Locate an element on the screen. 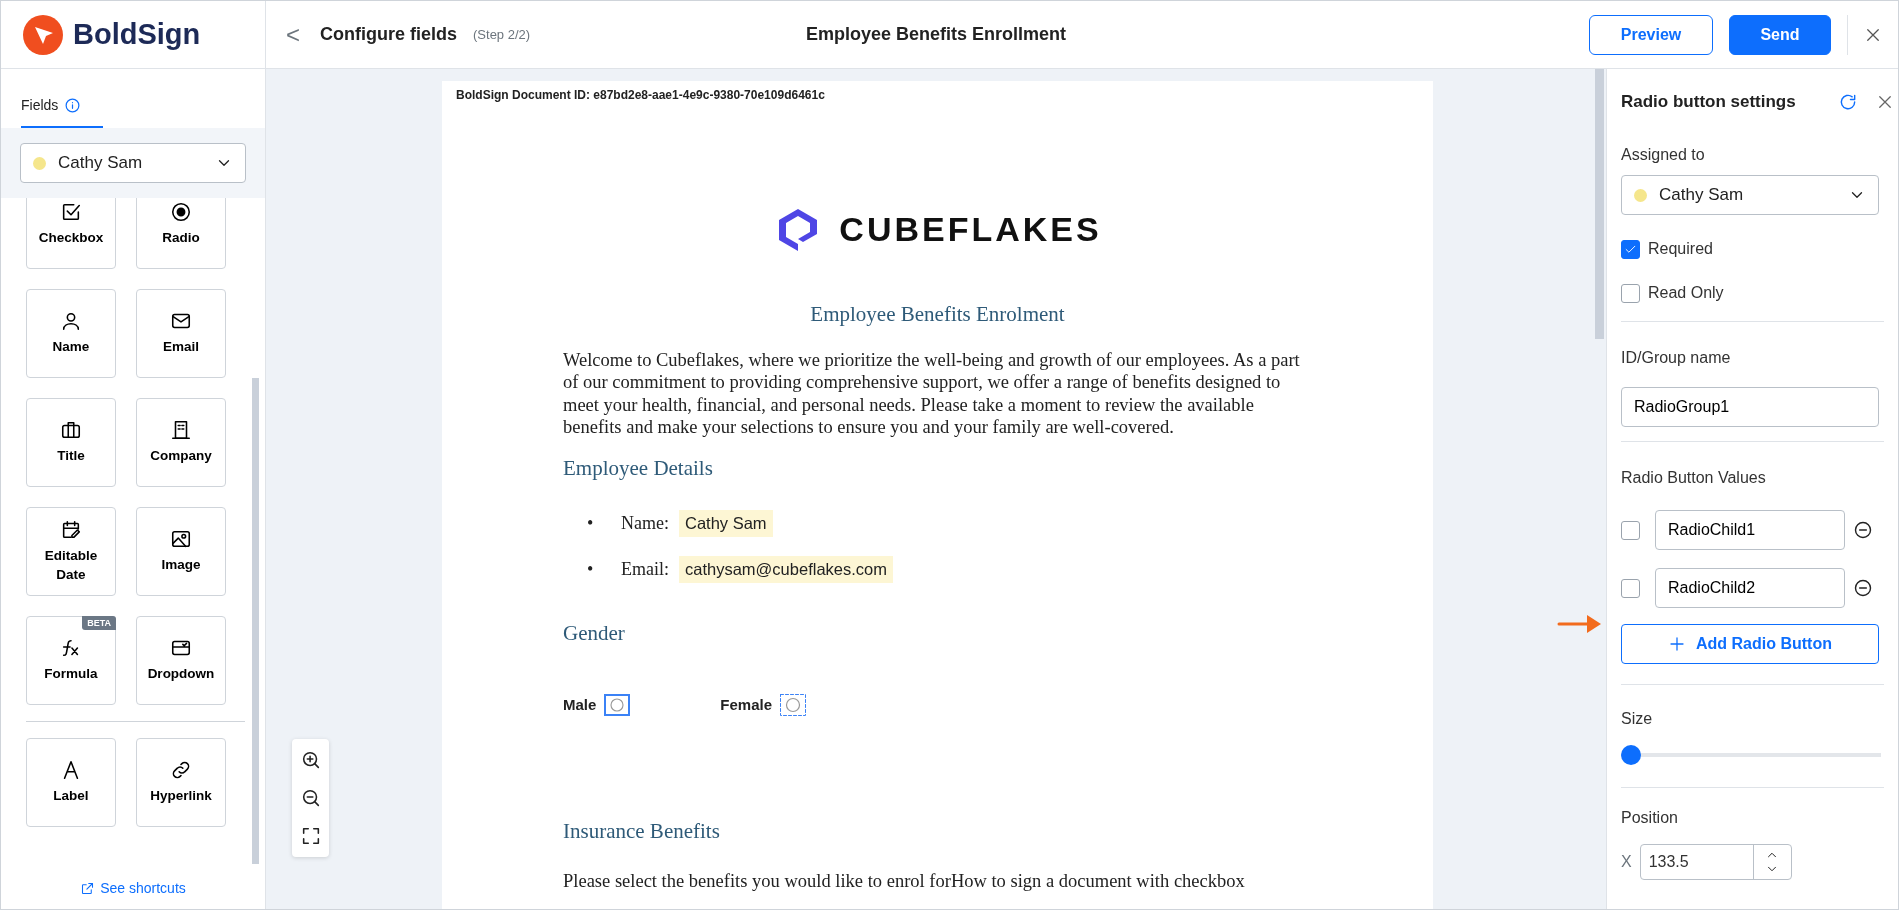 This screenshot has width=1899, height=910. field-tile: Checkbox is located at coordinates (71, 233).